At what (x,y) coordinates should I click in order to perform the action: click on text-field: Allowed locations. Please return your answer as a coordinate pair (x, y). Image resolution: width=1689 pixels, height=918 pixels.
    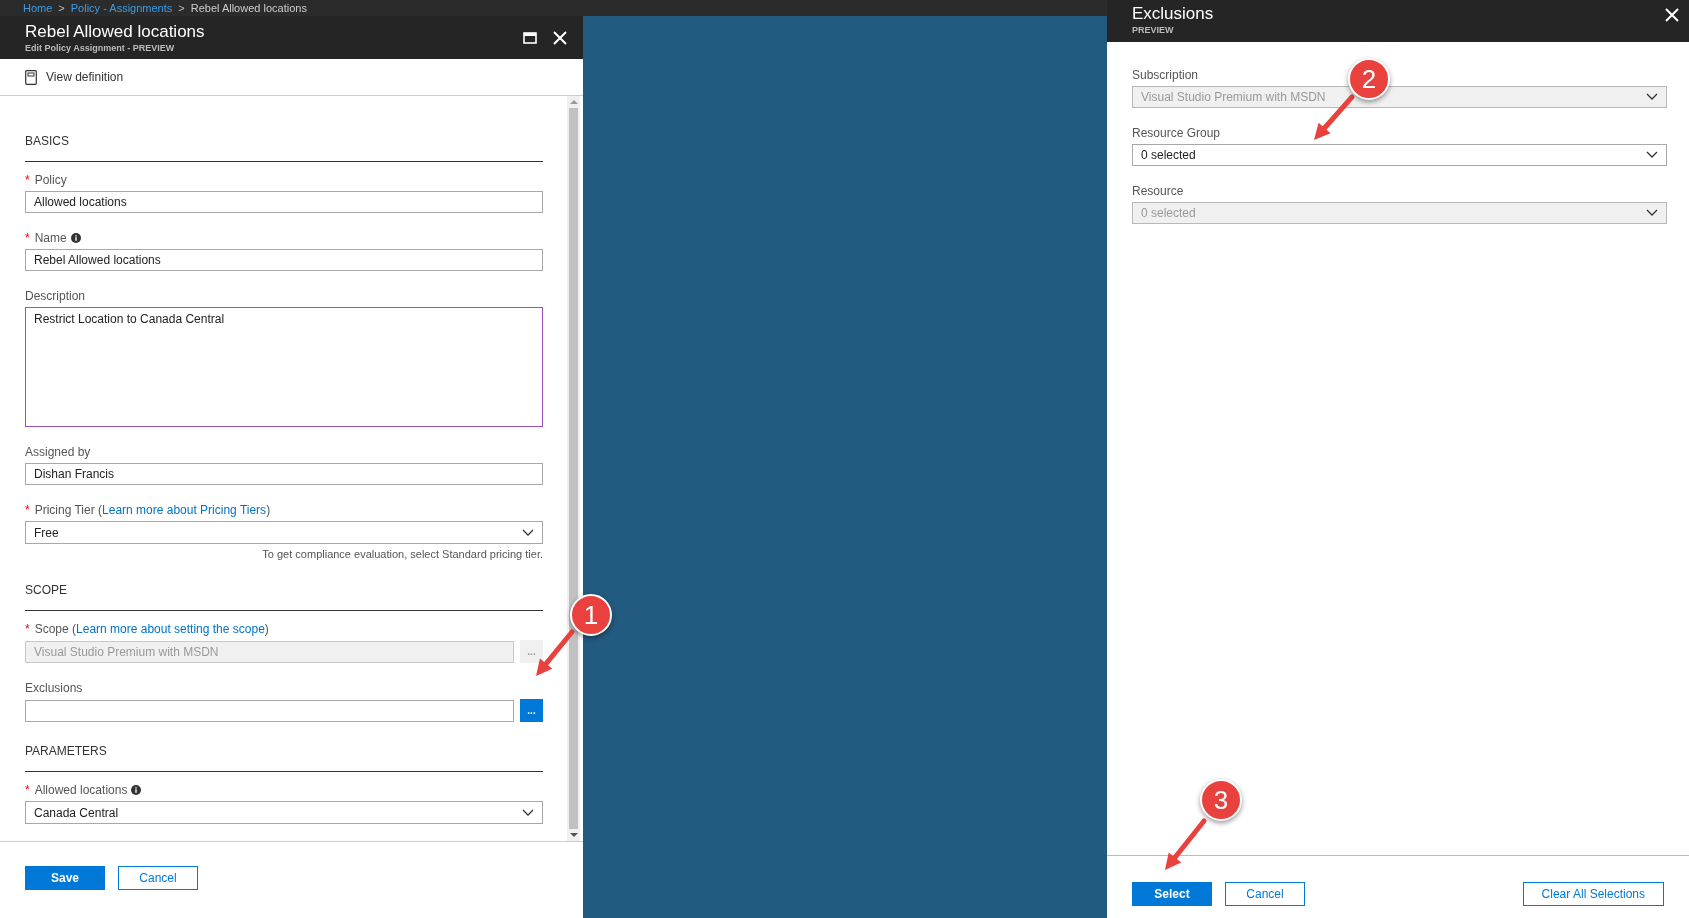
    Looking at the image, I should click on (284, 202).